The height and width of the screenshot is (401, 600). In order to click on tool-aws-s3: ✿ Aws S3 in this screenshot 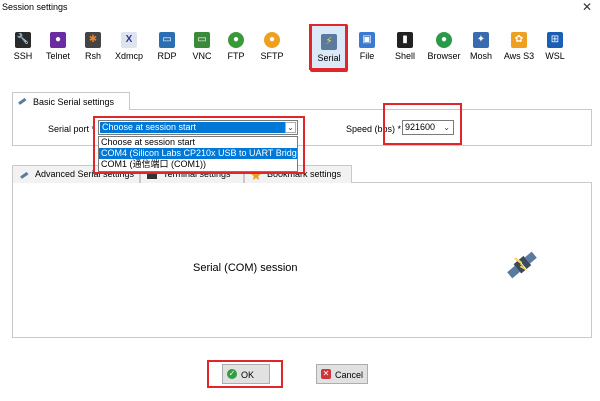, I will do `click(519, 49)`.